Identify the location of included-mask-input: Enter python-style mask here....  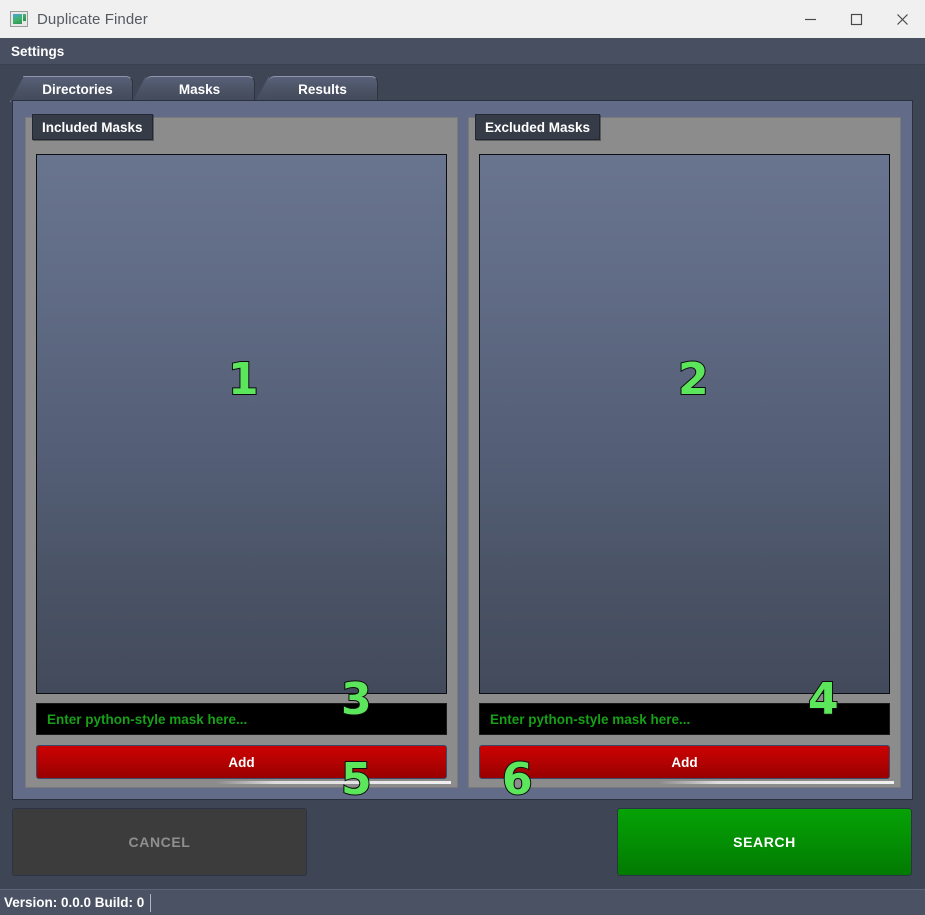
(241, 719).